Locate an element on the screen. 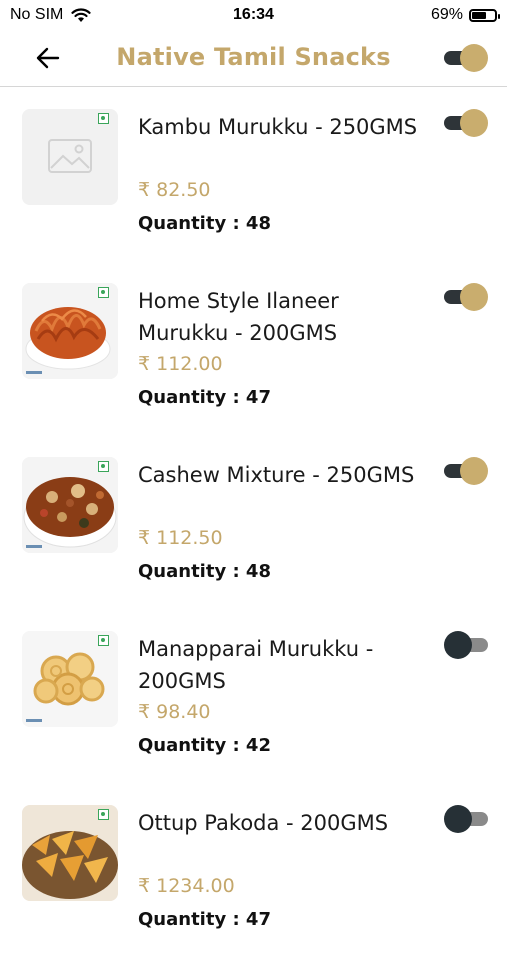 This screenshot has width=507, height=957. battery-percent: 69% is located at coordinates (446, 14).